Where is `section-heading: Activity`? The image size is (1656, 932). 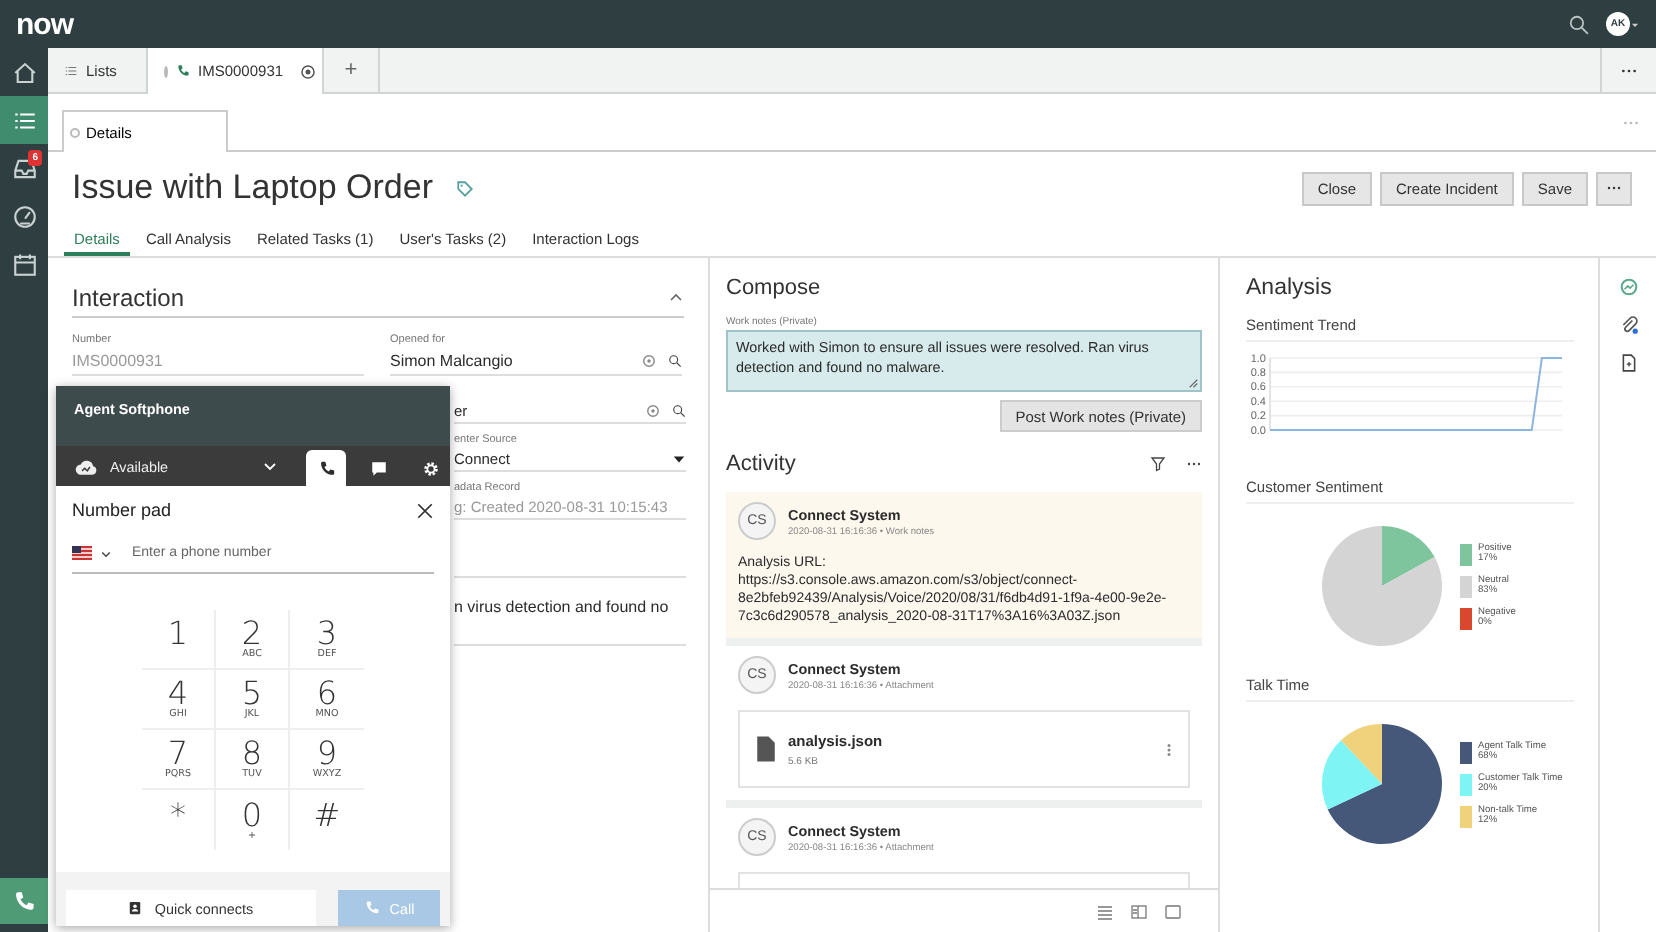
section-heading: Activity is located at coordinates (762, 464).